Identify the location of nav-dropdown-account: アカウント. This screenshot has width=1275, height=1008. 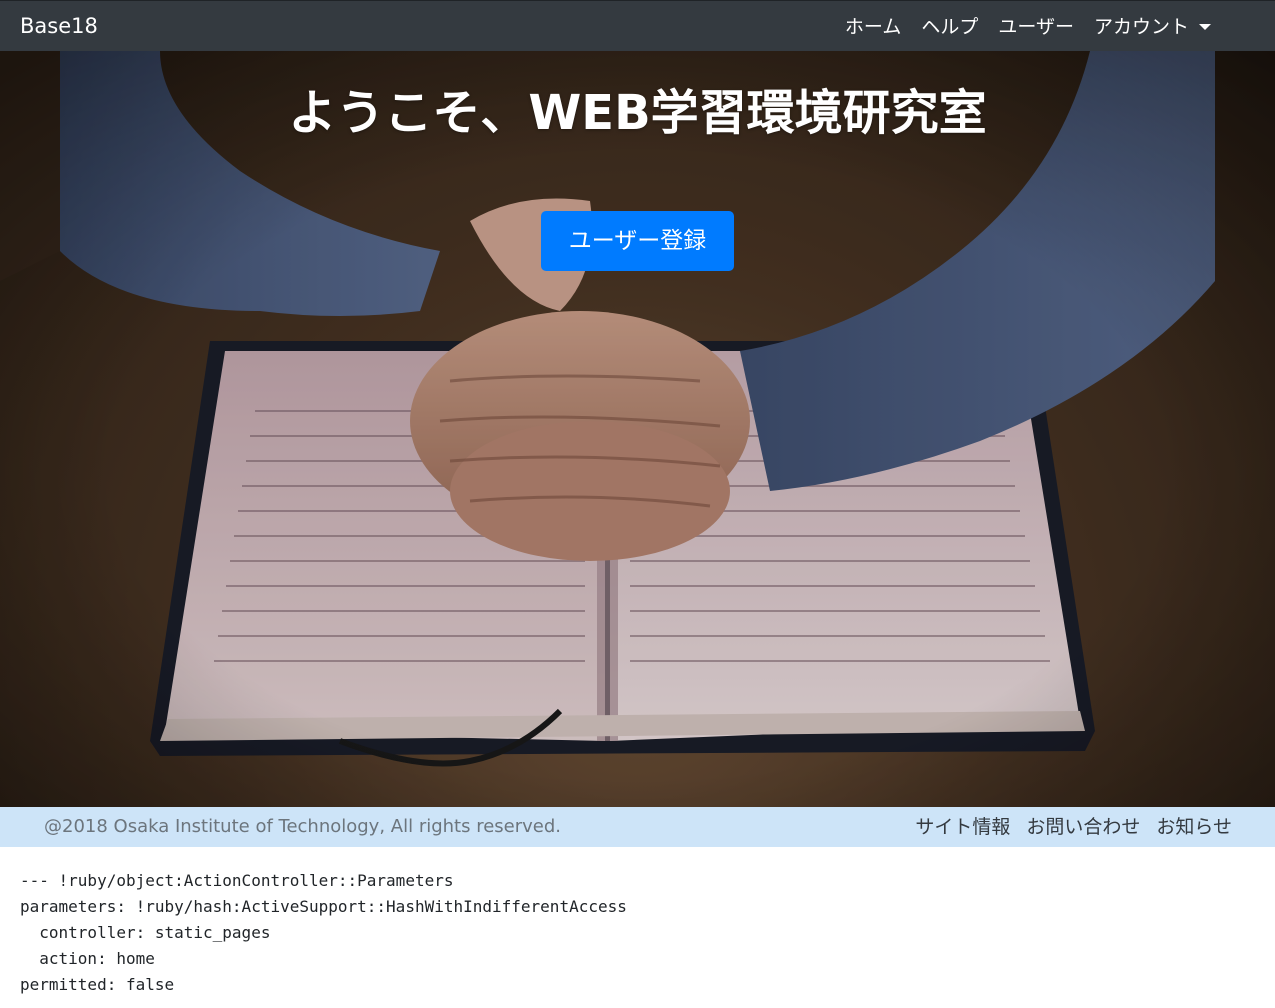
(1152, 27).